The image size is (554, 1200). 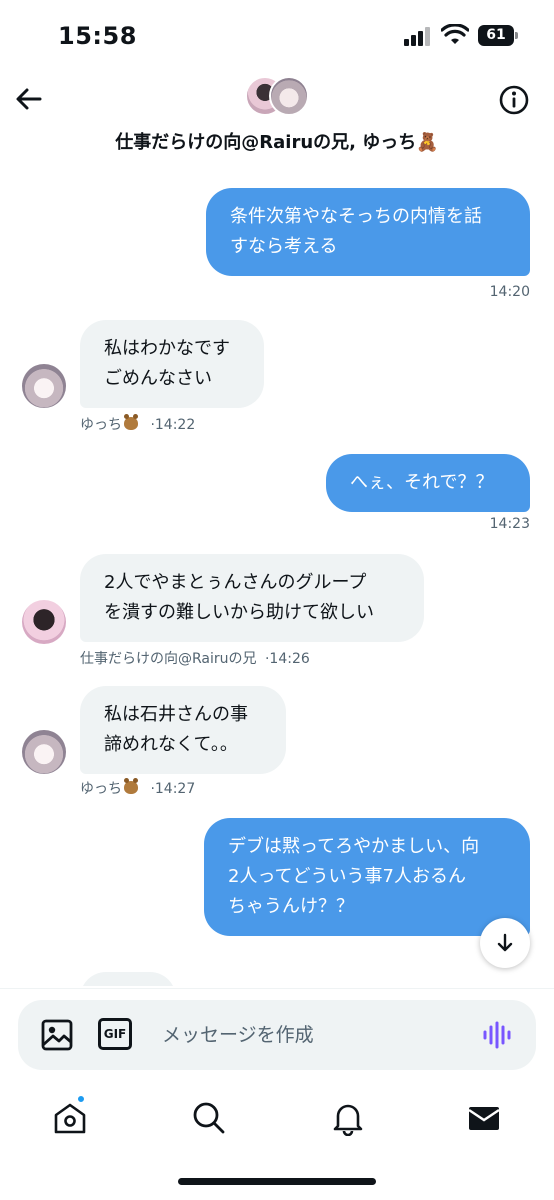 I want to click on conversation-header: 仕事だらけの向@Rairuの兄, ゆっち🧸, so click(x=277, y=118).